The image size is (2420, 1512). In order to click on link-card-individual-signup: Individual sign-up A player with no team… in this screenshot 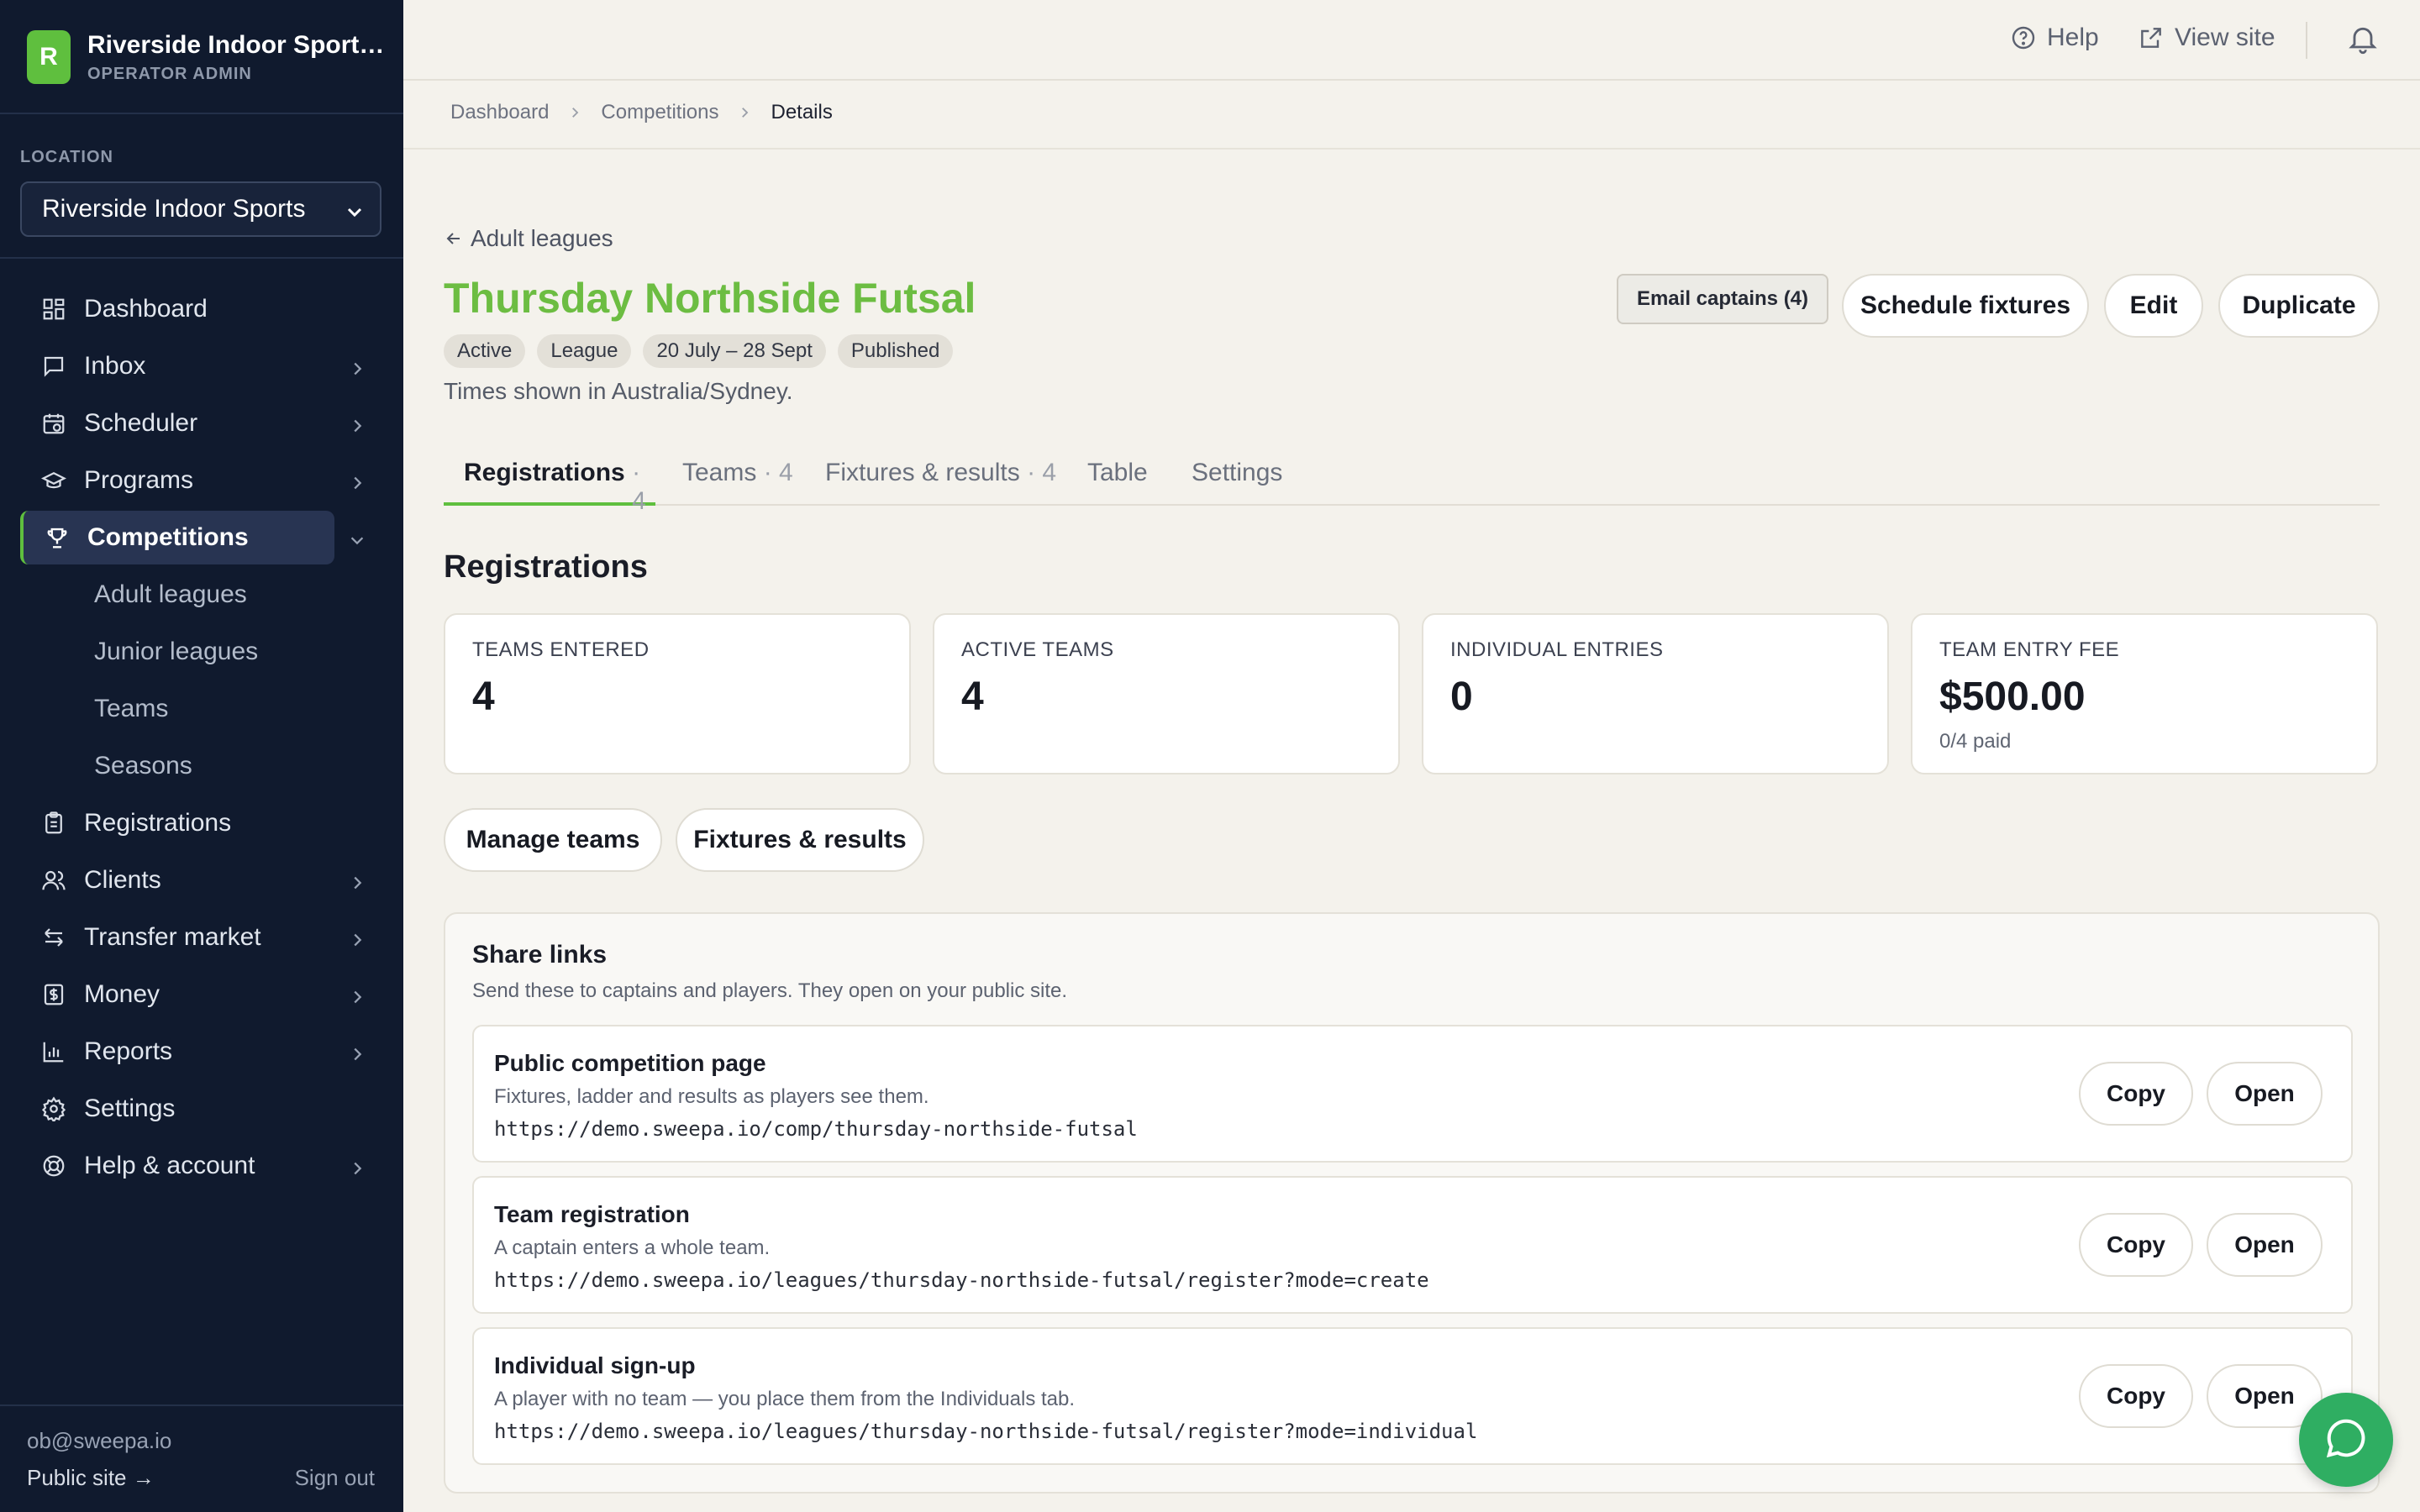, I will do `click(1412, 1396)`.